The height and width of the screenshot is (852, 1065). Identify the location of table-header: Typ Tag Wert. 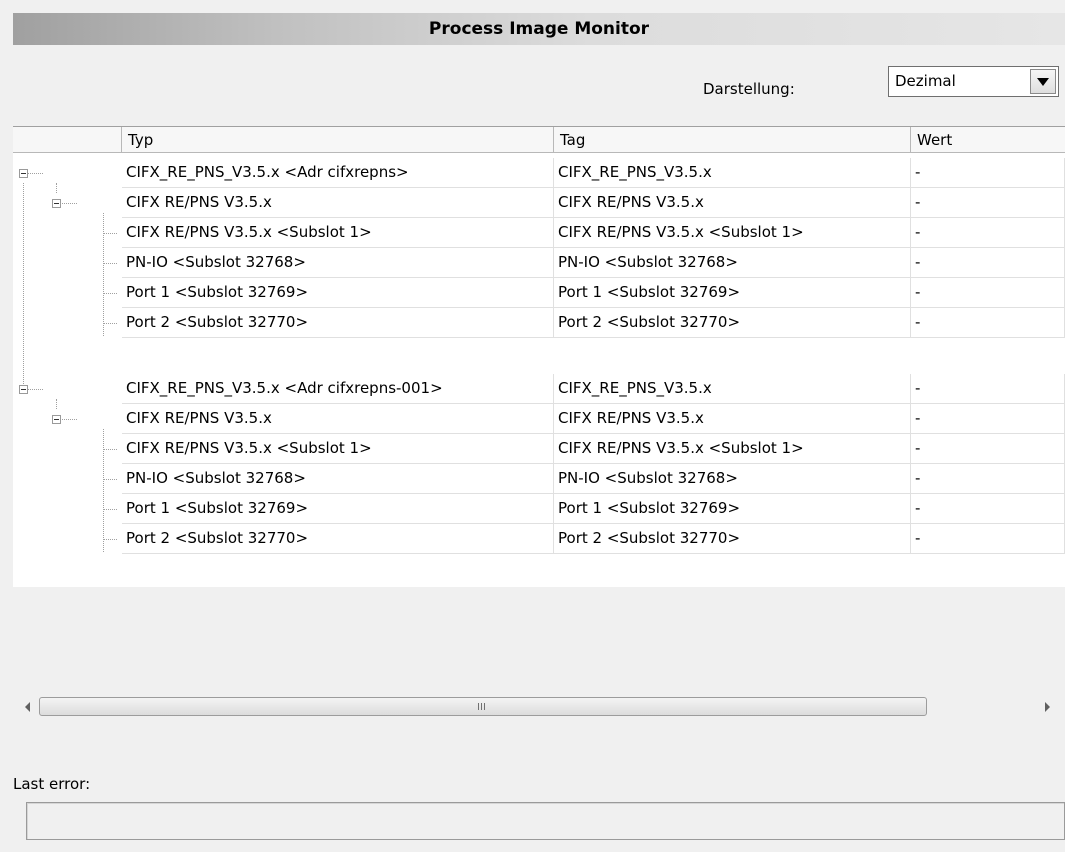
(539, 140).